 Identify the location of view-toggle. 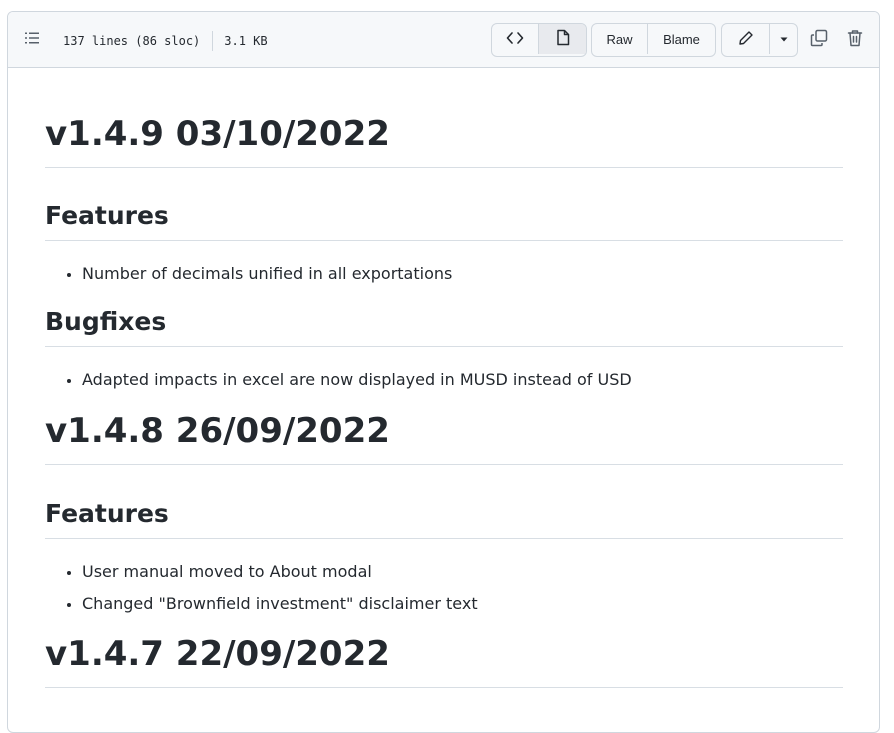
(539, 40).